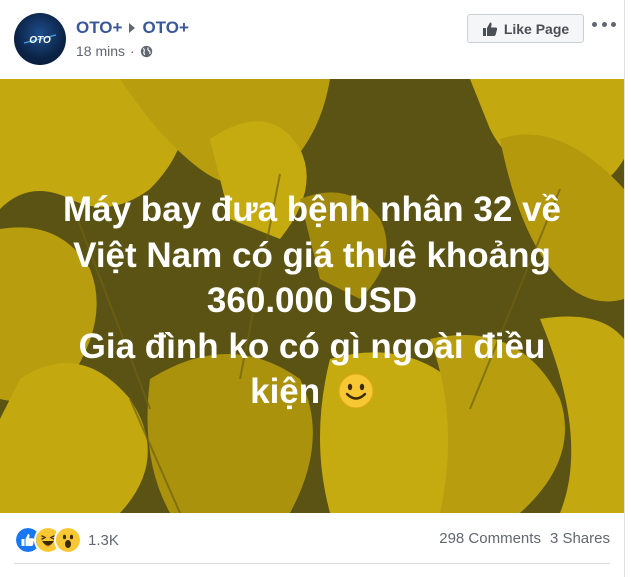 The image size is (631, 577). I want to click on oto-logo-icon: OTO, so click(40, 40).